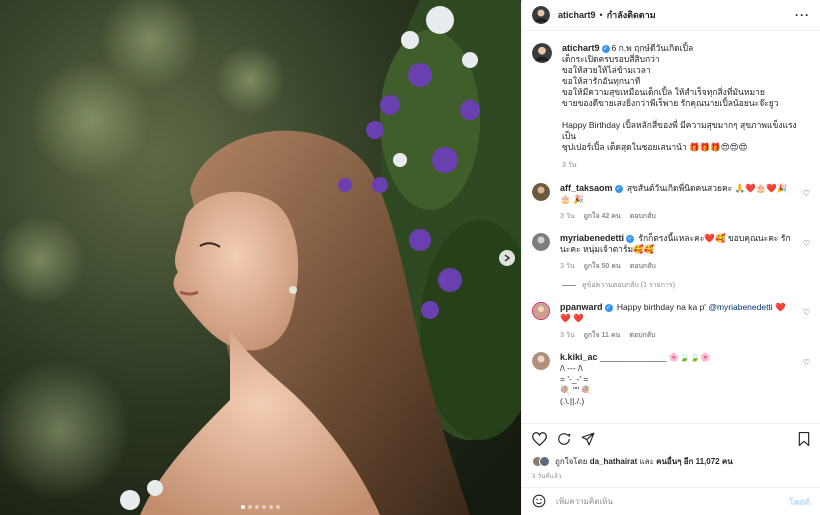 This screenshot has width=820, height=515. Describe the element at coordinates (571, 368) in the screenshot. I see `comment-ascii-line: /\ --- /\` at that location.